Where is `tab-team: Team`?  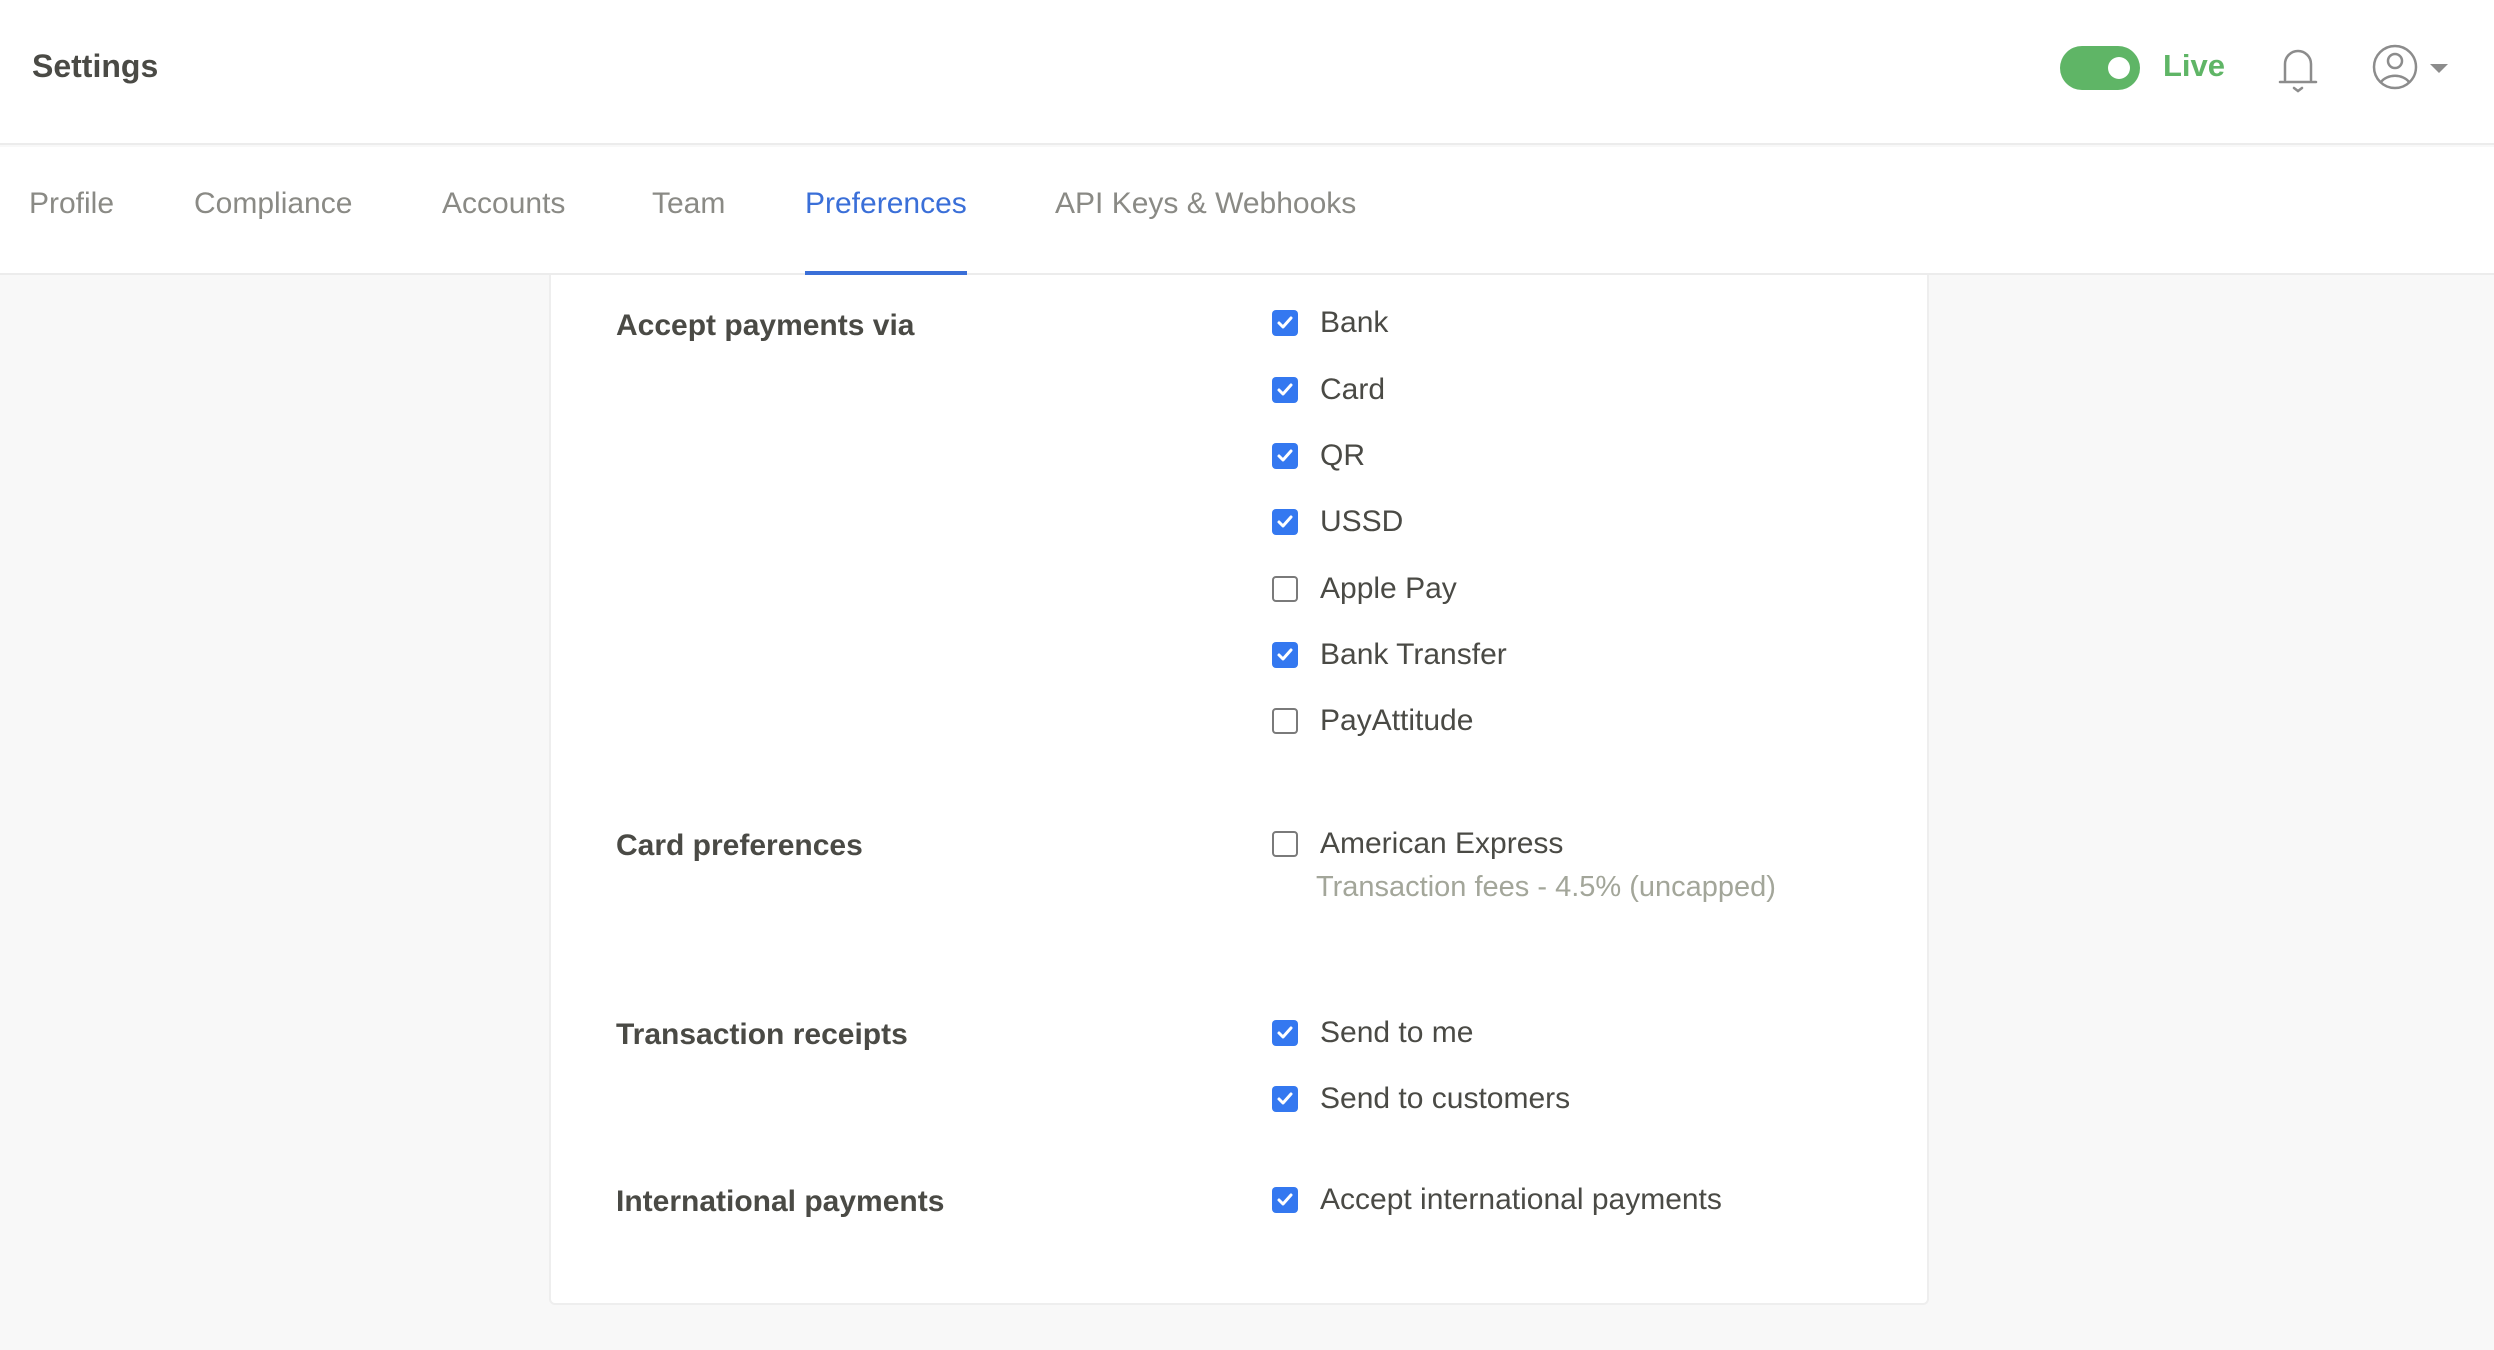 tab-team: Team is located at coordinates (688, 231).